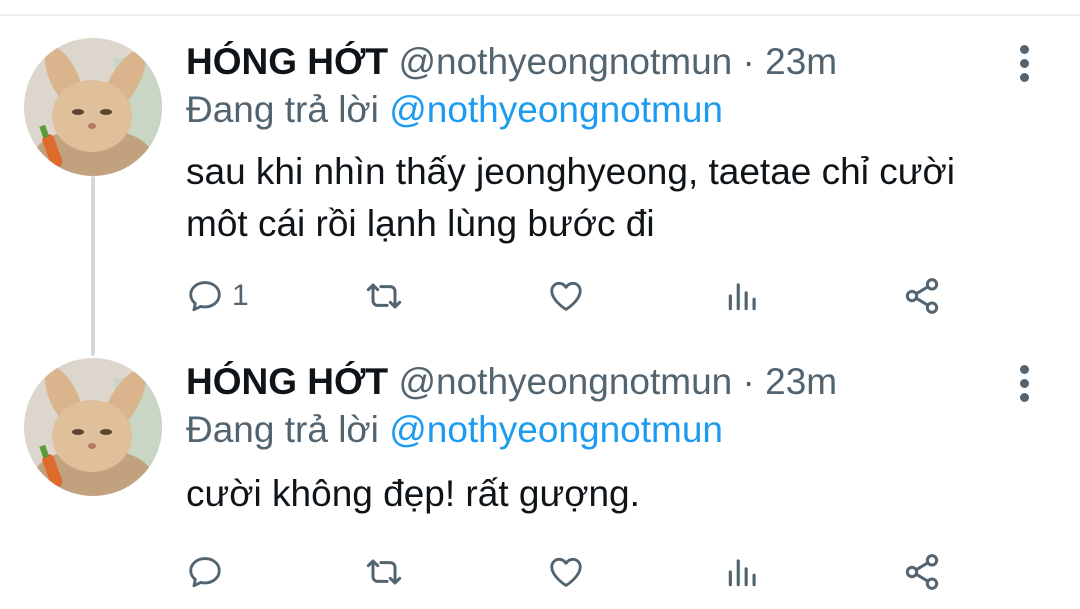 Image resolution: width=1080 pixels, height=609 pixels. Describe the element at coordinates (540, 15) in the screenshot. I see `top-divider` at that location.